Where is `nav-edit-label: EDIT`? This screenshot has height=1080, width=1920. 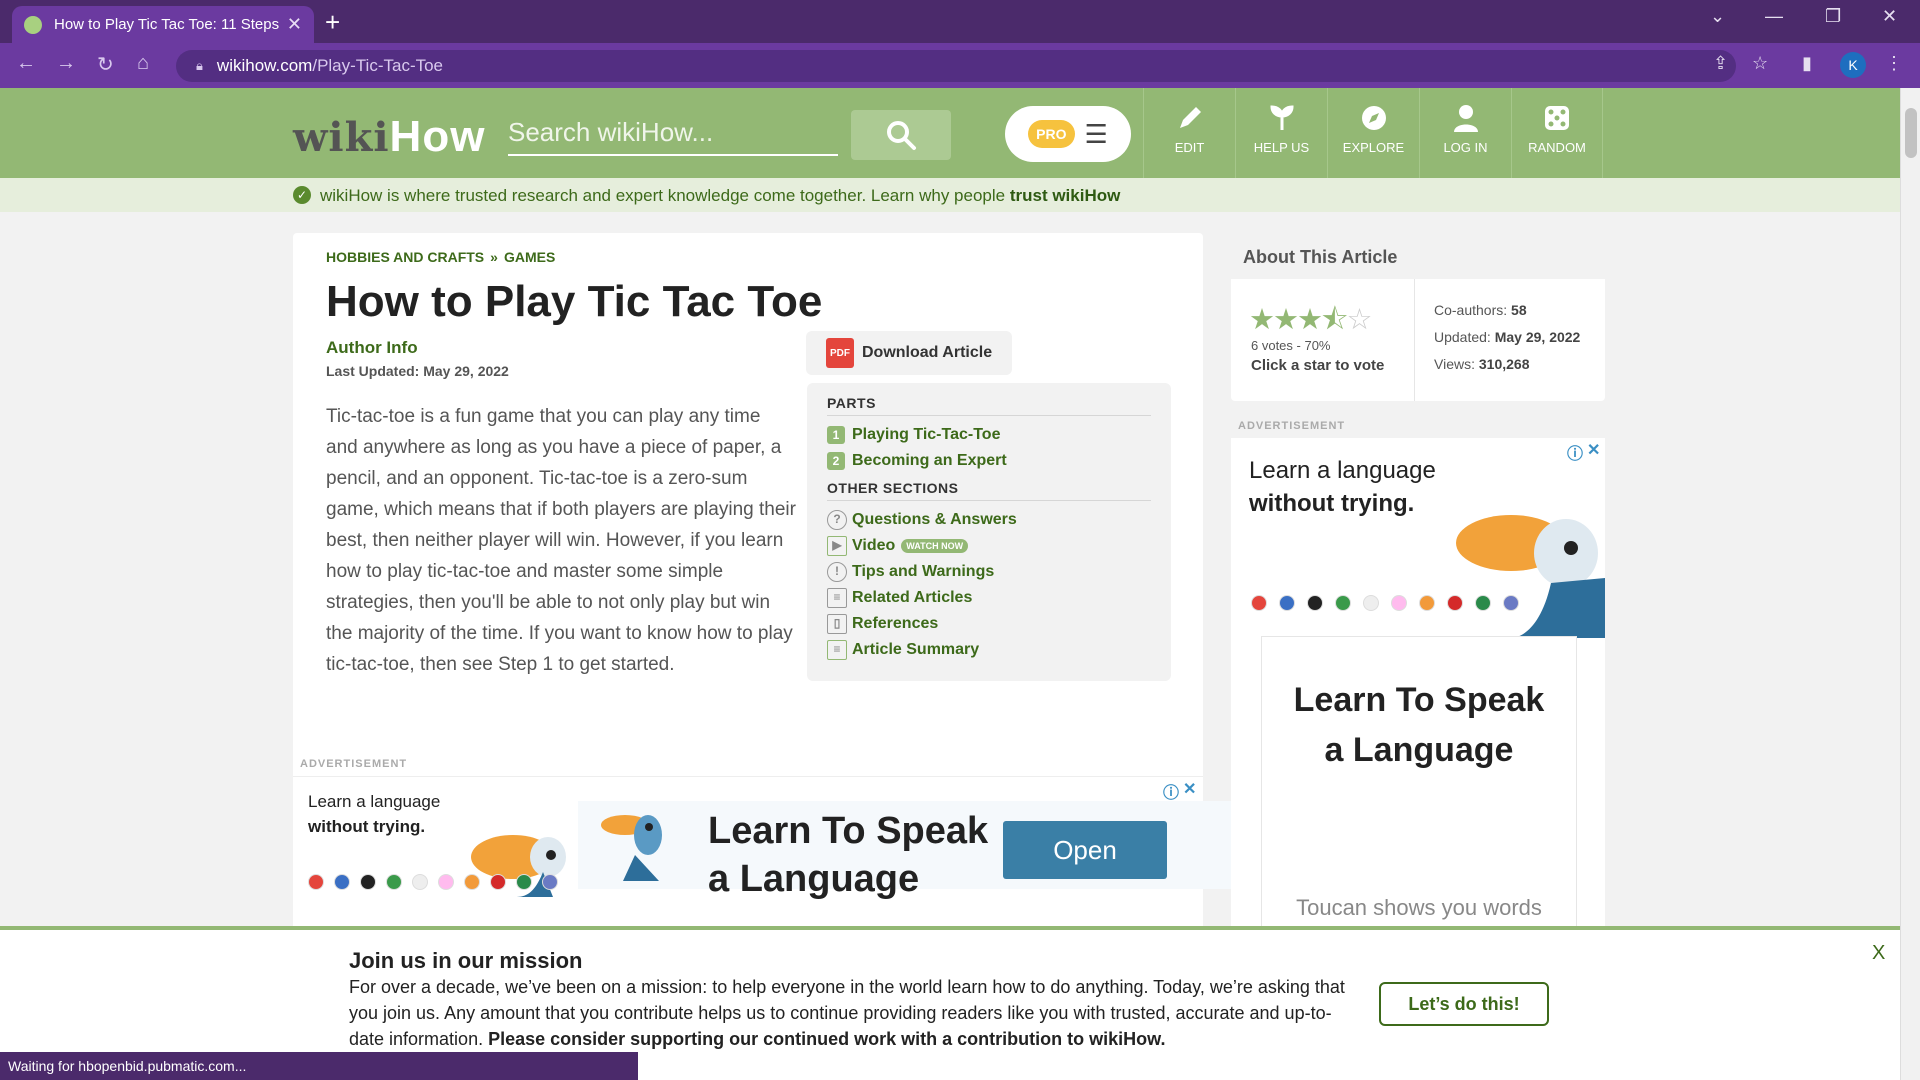 nav-edit-label: EDIT is located at coordinates (1189, 147).